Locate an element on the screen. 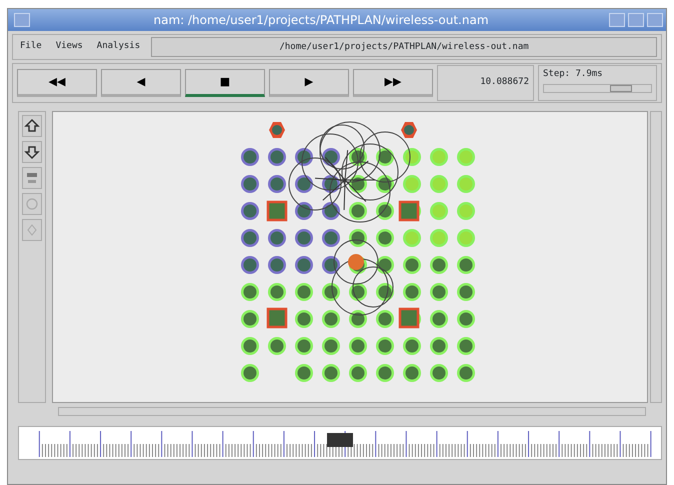 This screenshot has height=485, width=674. menu-item: Analysis is located at coordinates (119, 47).